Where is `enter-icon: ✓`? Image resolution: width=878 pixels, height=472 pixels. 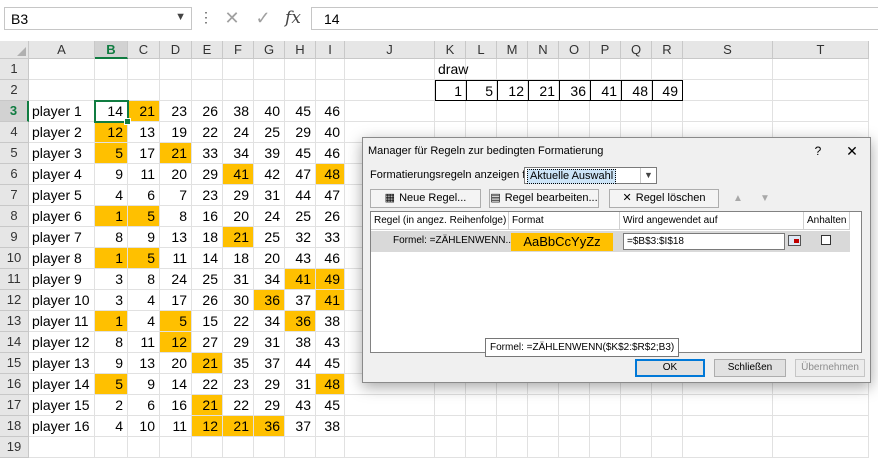
enter-icon: ✓ is located at coordinates (263, 18).